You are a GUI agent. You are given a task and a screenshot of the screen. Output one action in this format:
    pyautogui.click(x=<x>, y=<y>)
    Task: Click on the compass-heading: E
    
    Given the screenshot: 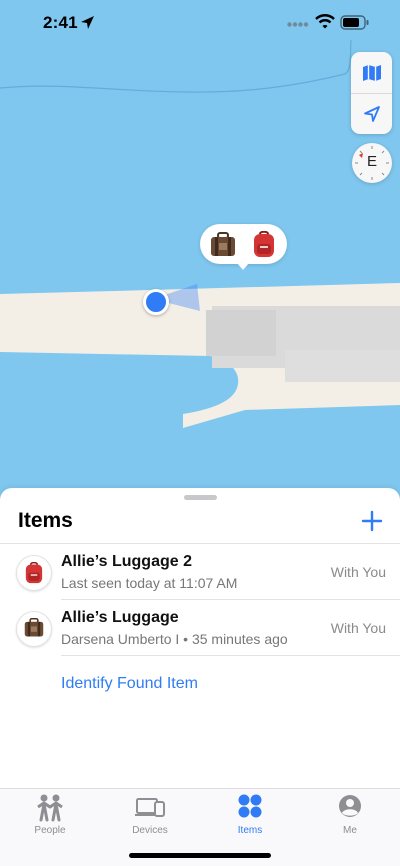 What is the action you would take?
    pyautogui.click(x=371, y=161)
    